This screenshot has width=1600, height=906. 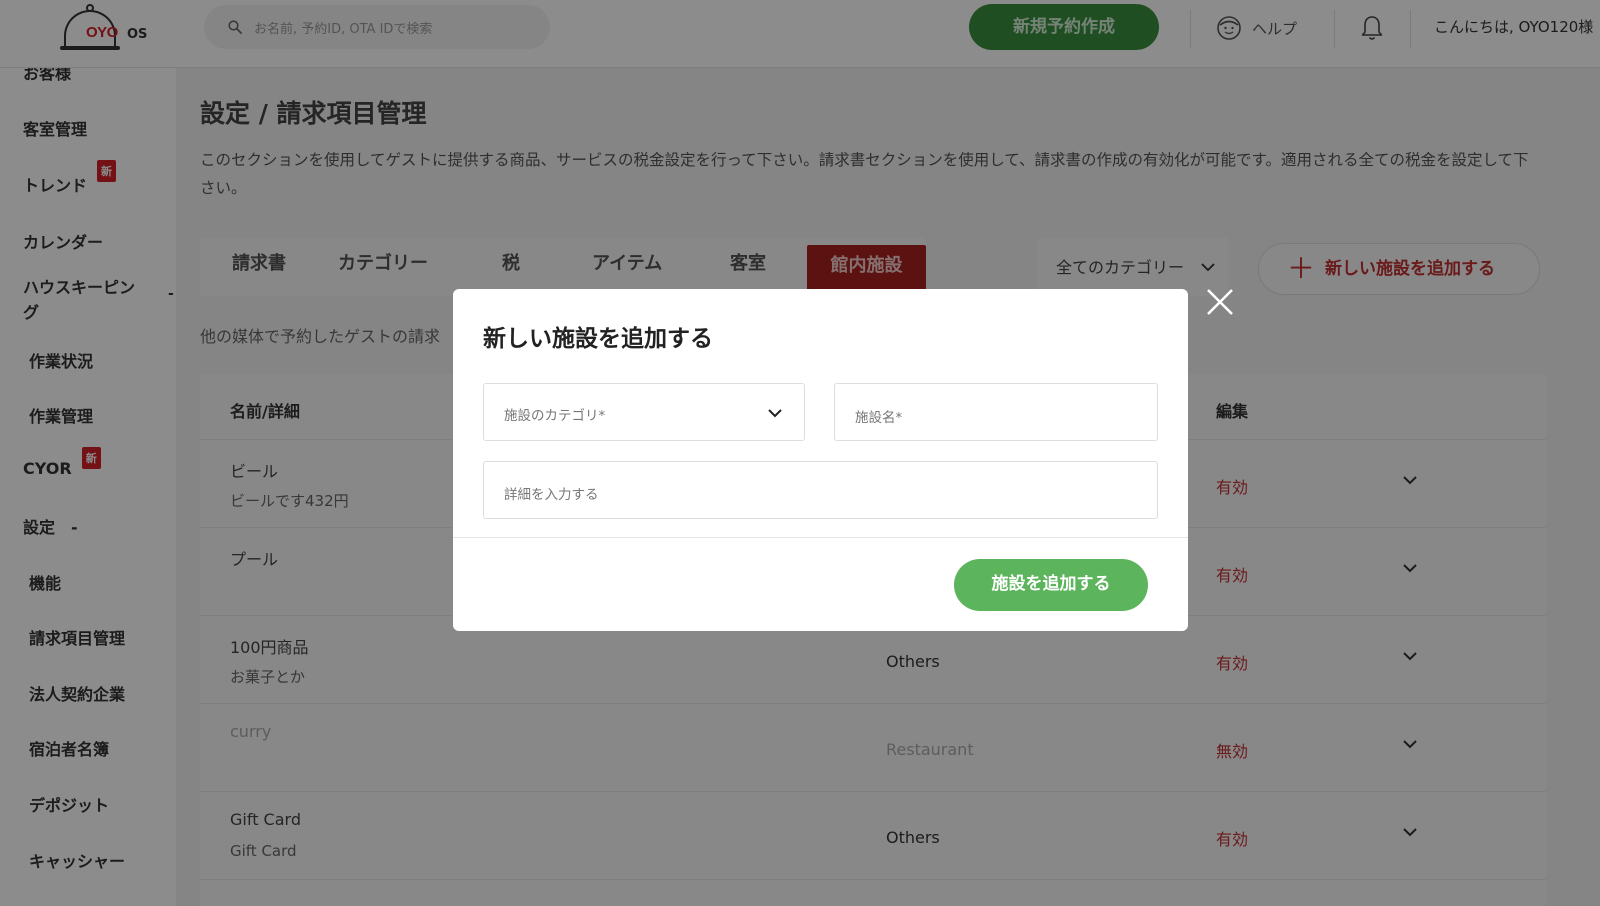 What do you see at coordinates (820, 537) in the screenshot?
I see `modal-divider` at bounding box center [820, 537].